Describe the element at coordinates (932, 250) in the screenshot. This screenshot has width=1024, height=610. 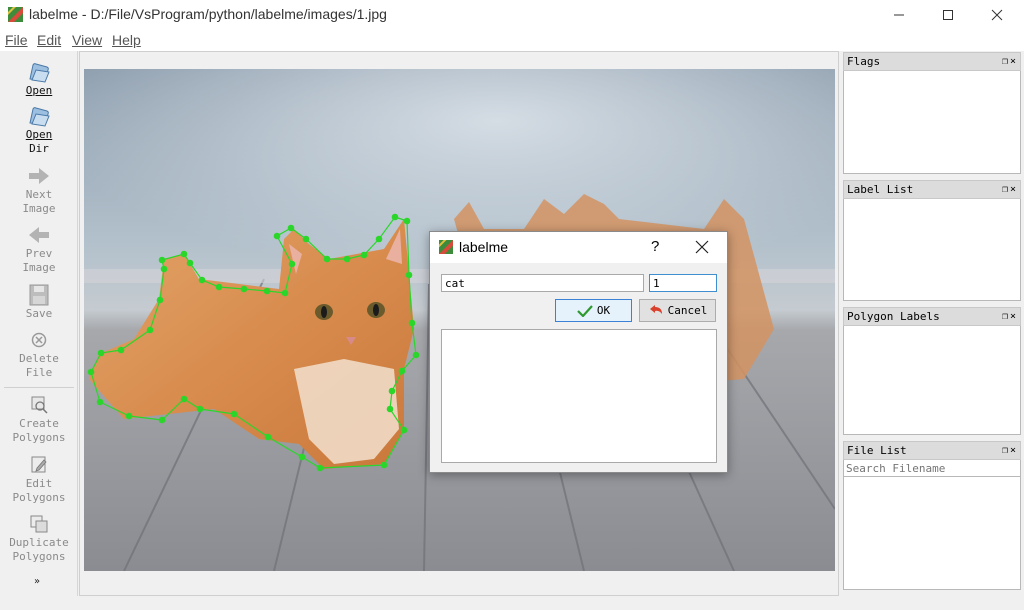
I see `label-list` at that location.